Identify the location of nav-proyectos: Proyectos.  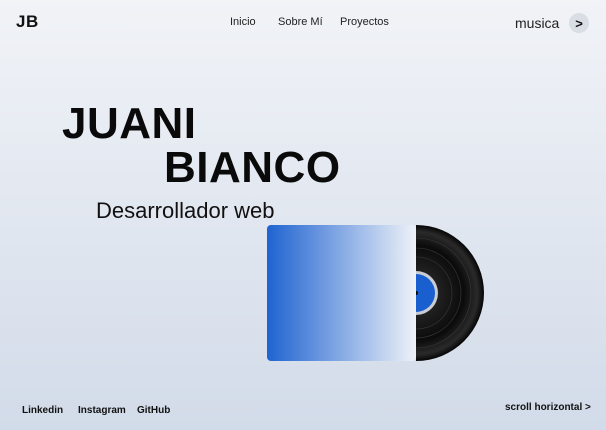
(364, 22).